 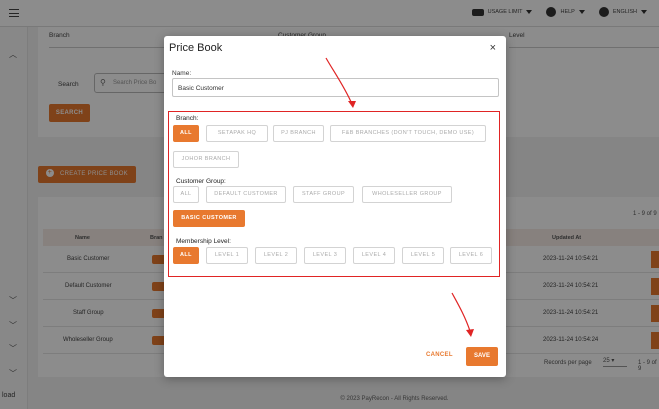 What do you see at coordinates (186, 255) in the screenshot?
I see `level-chip-all: ALL` at bounding box center [186, 255].